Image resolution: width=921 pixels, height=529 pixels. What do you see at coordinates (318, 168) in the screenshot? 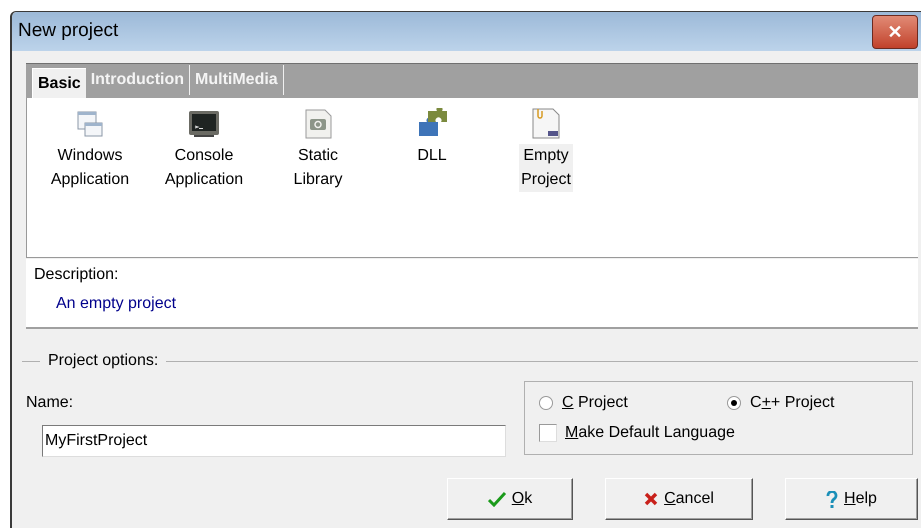
I see `template-label: Static Library` at bounding box center [318, 168].